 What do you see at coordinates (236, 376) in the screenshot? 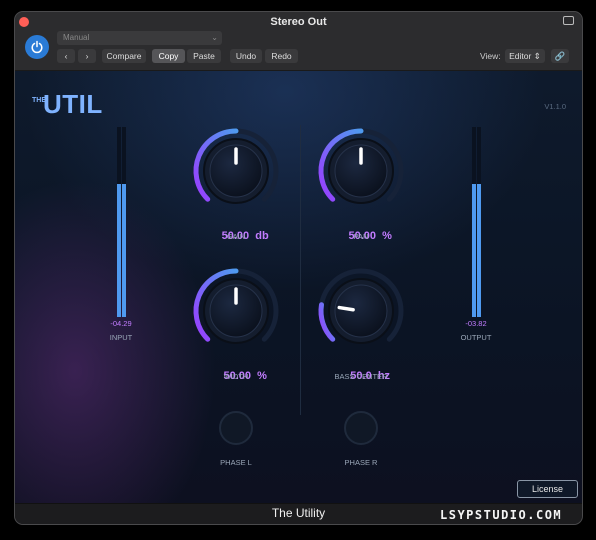
I see `width-label: WIDTH` at bounding box center [236, 376].